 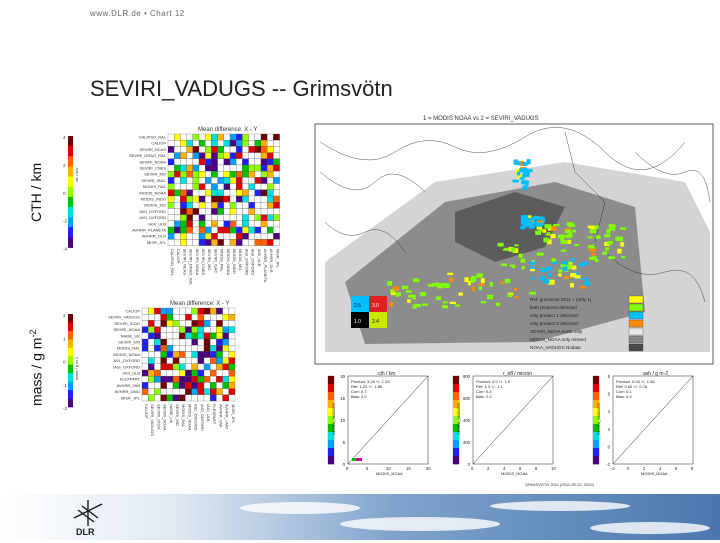 What do you see at coordinates (152, 217) in the screenshot?
I see `mt-row-label: IASI_DXFORD` at bounding box center [152, 217].